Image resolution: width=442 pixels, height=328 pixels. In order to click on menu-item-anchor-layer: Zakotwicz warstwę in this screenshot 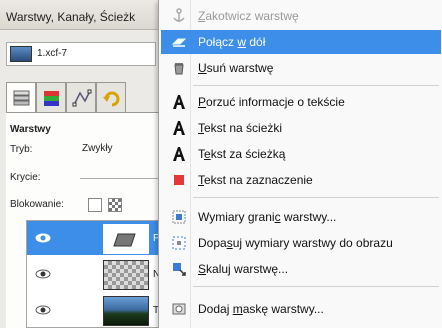, I will do `click(301, 16)`.